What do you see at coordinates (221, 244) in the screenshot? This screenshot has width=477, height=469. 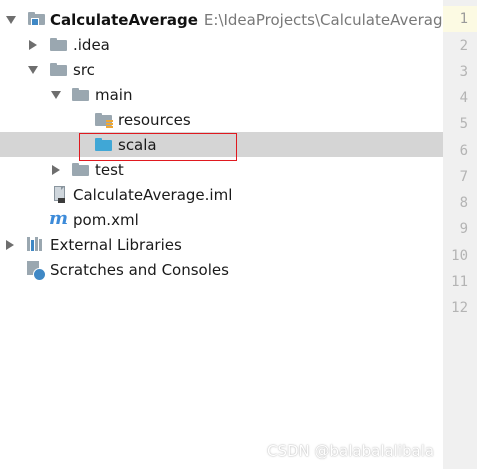 I see `tree-row-external-libraries: External Libraries` at bounding box center [221, 244].